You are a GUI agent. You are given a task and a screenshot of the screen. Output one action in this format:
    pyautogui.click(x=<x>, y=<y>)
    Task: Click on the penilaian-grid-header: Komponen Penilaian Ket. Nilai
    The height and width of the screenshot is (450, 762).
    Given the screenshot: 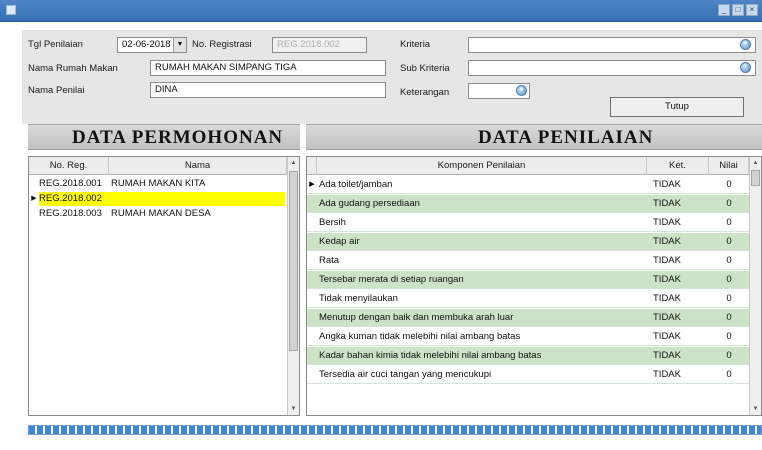 What is the action you would take?
    pyautogui.click(x=528, y=166)
    